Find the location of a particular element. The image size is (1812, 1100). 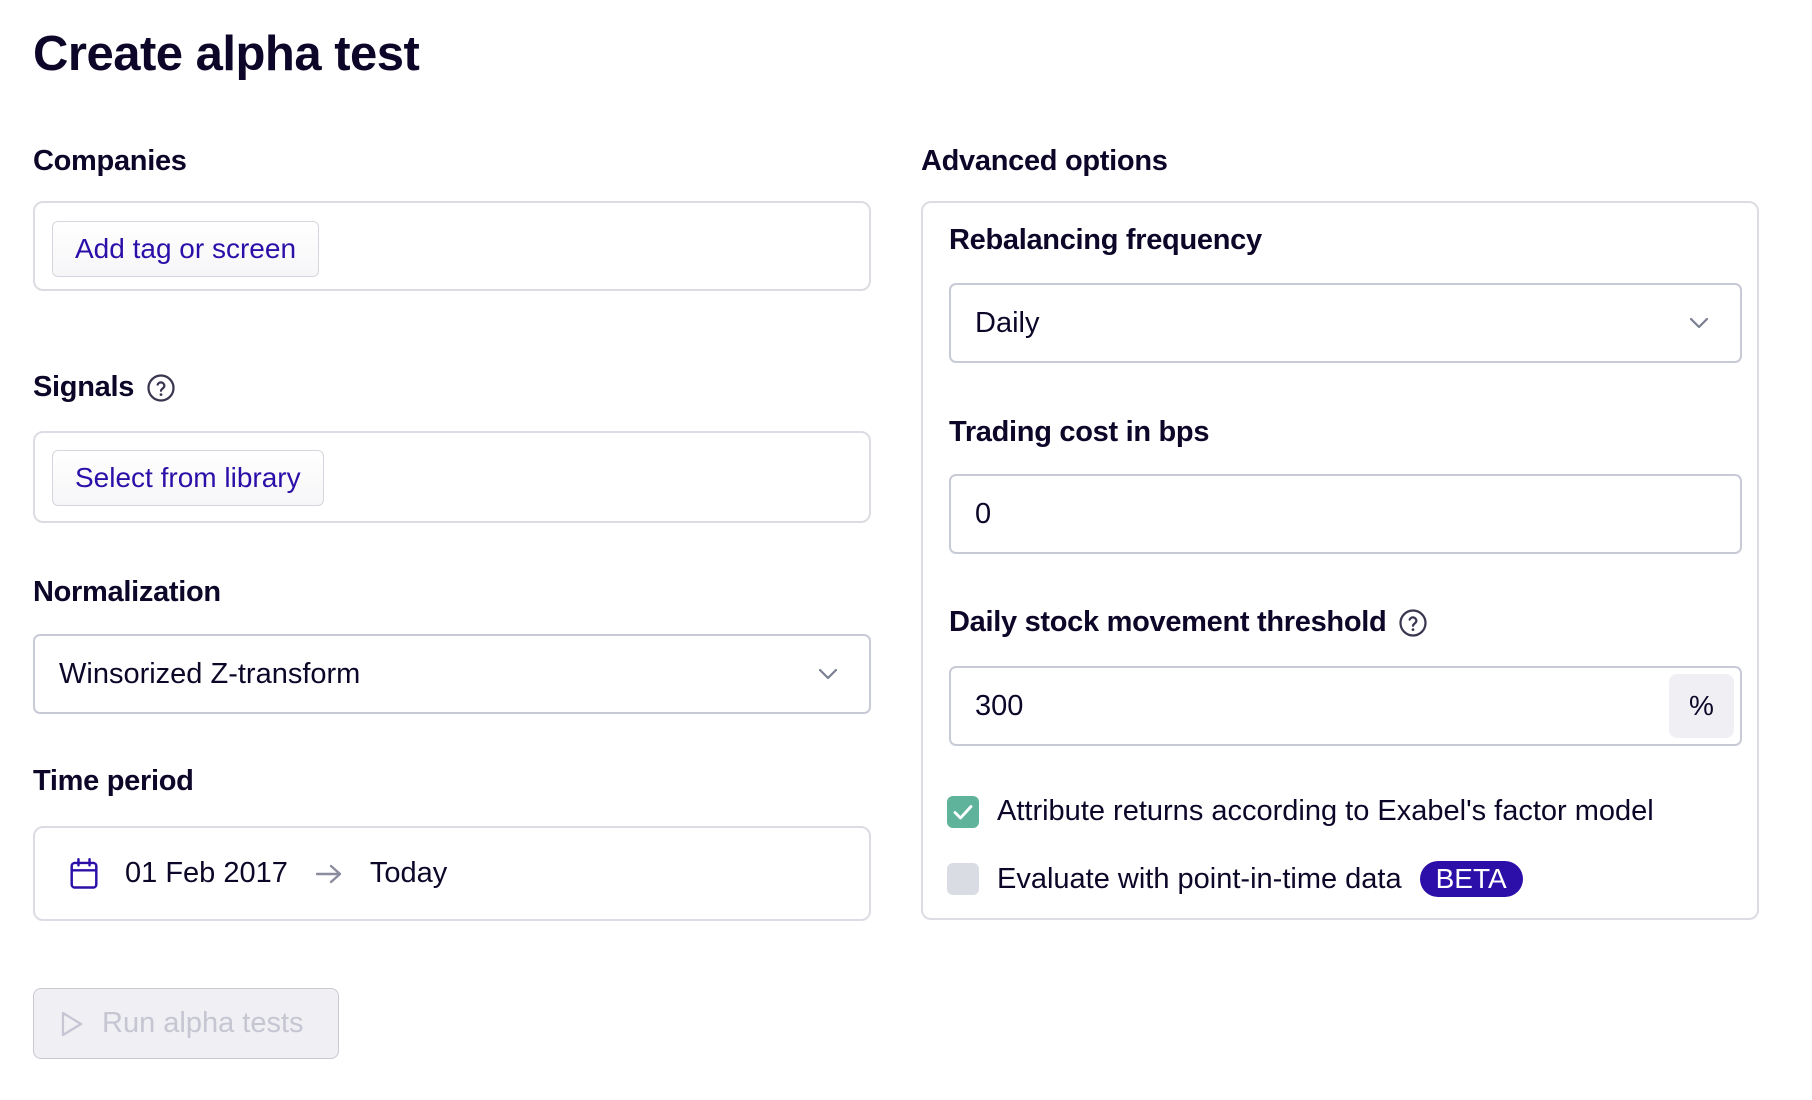

calendar-icon is located at coordinates (84, 873).